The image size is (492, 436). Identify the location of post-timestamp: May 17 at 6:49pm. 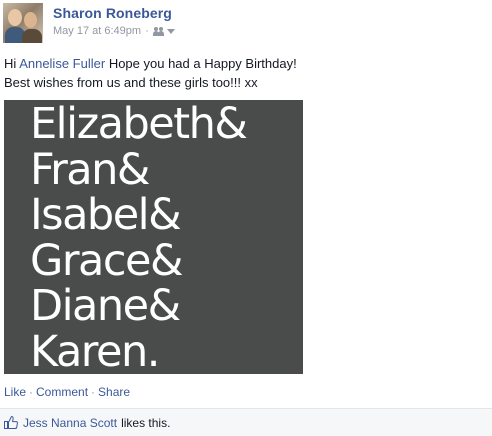
(97, 31).